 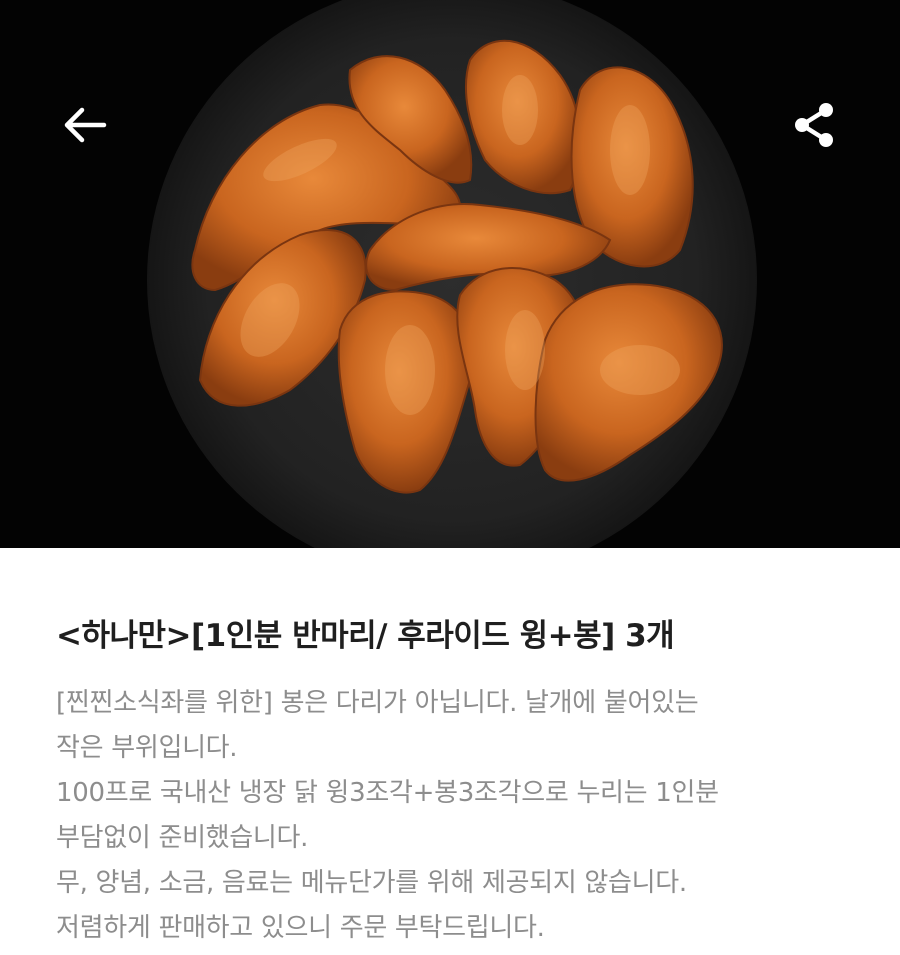 What do you see at coordinates (300, 928) in the screenshot?
I see `description-line: 저렴하게 판매하고 있으니 주문 부탁드립니다.` at bounding box center [300, 928].